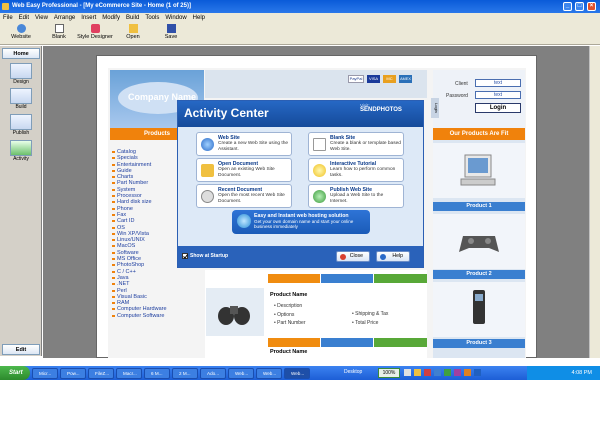 This screenshot has height=432, width=600. I want to click on style-designer-button: Style Designer, so click(95, 32).